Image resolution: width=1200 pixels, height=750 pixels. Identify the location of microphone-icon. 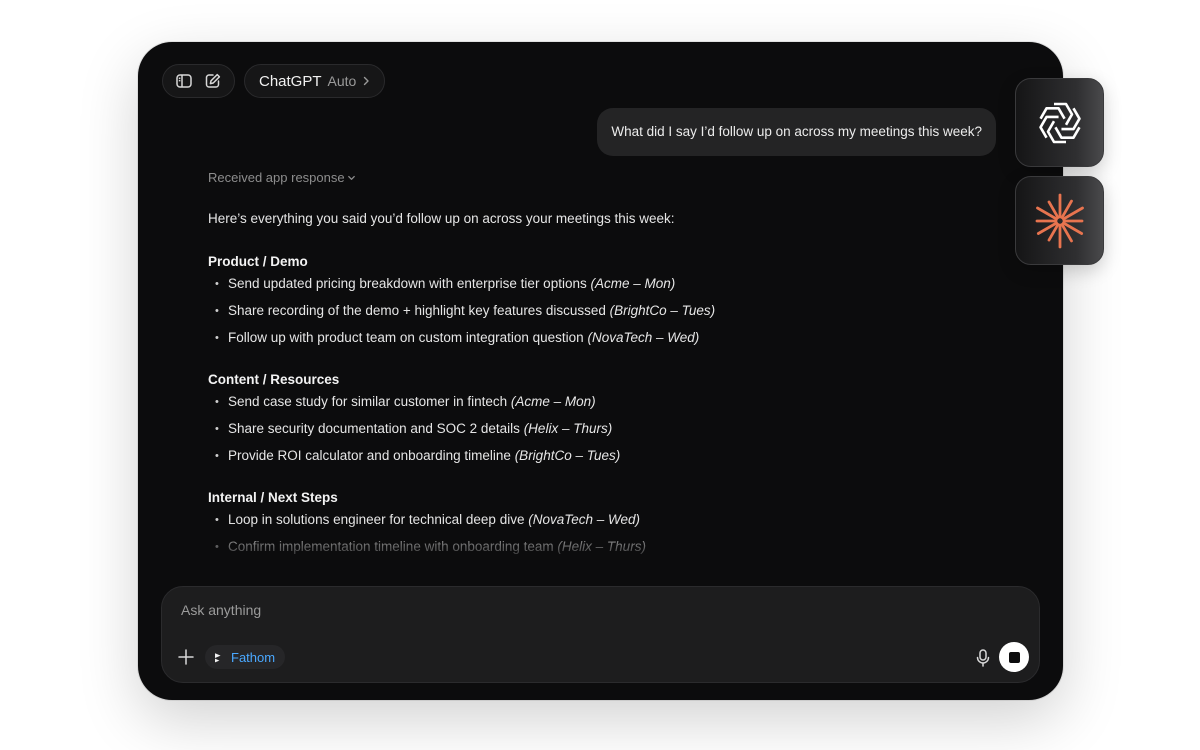
(983, 658).